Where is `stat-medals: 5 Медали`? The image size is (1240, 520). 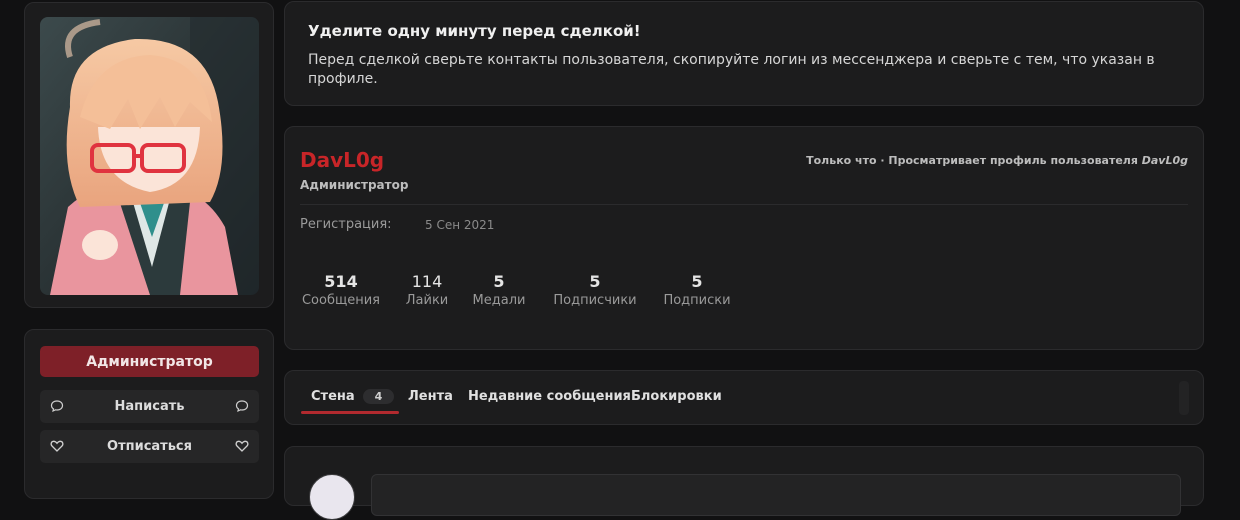 stat-medals: 5 Медали is located at coordinates (499, 292).